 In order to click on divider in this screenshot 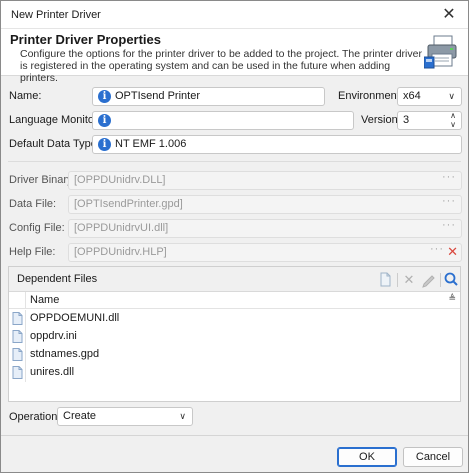, I will do `click(234, 161)`.